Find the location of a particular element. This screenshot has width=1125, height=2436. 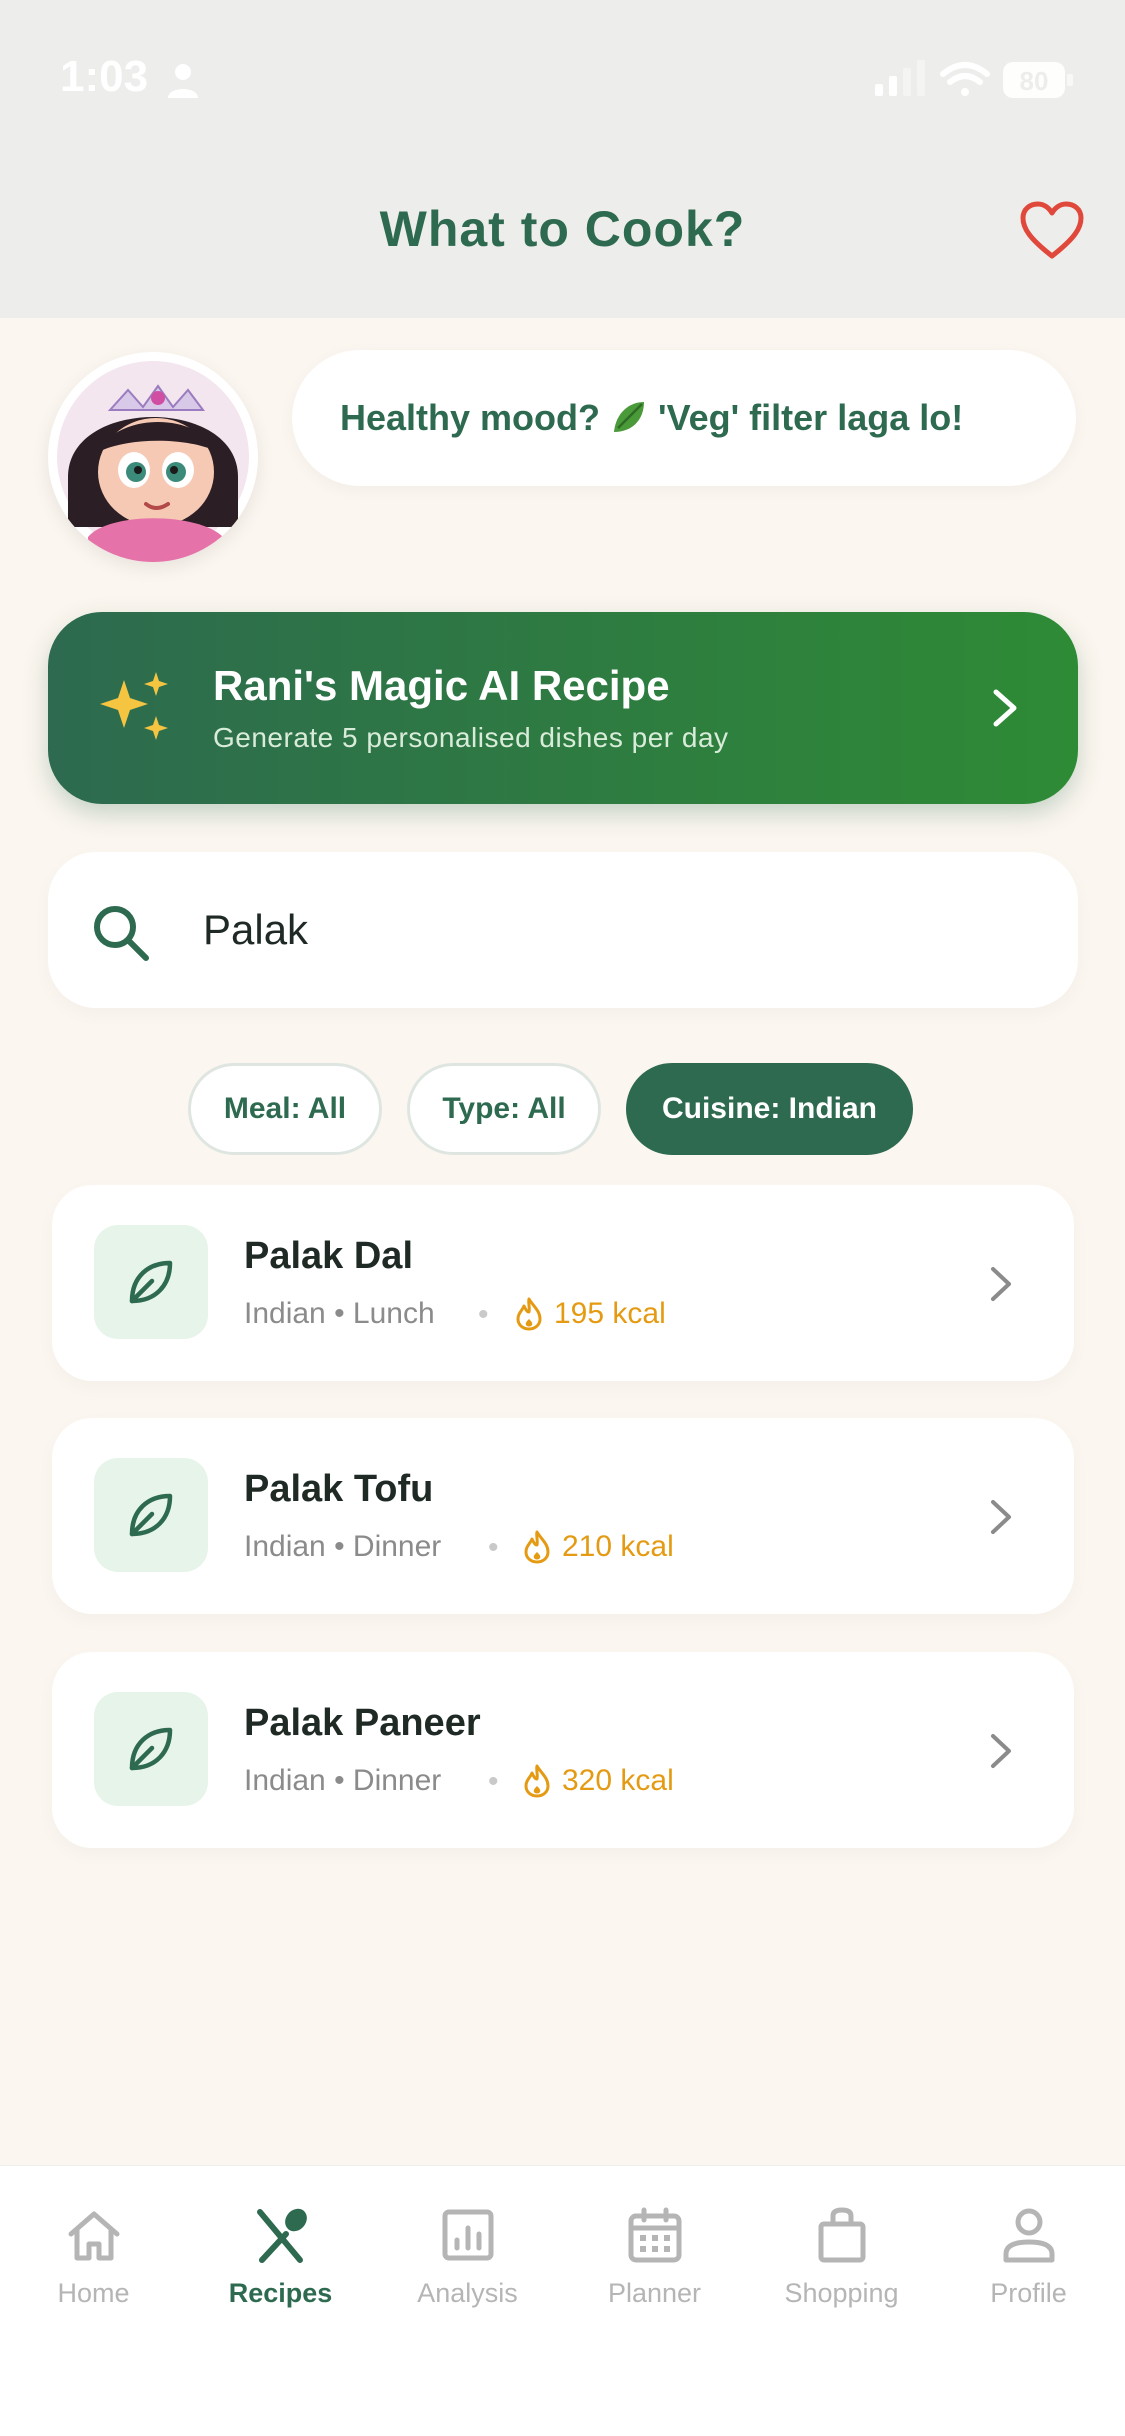

filter-chip-meal: Meal: All is located at coordinates (285, 1109).